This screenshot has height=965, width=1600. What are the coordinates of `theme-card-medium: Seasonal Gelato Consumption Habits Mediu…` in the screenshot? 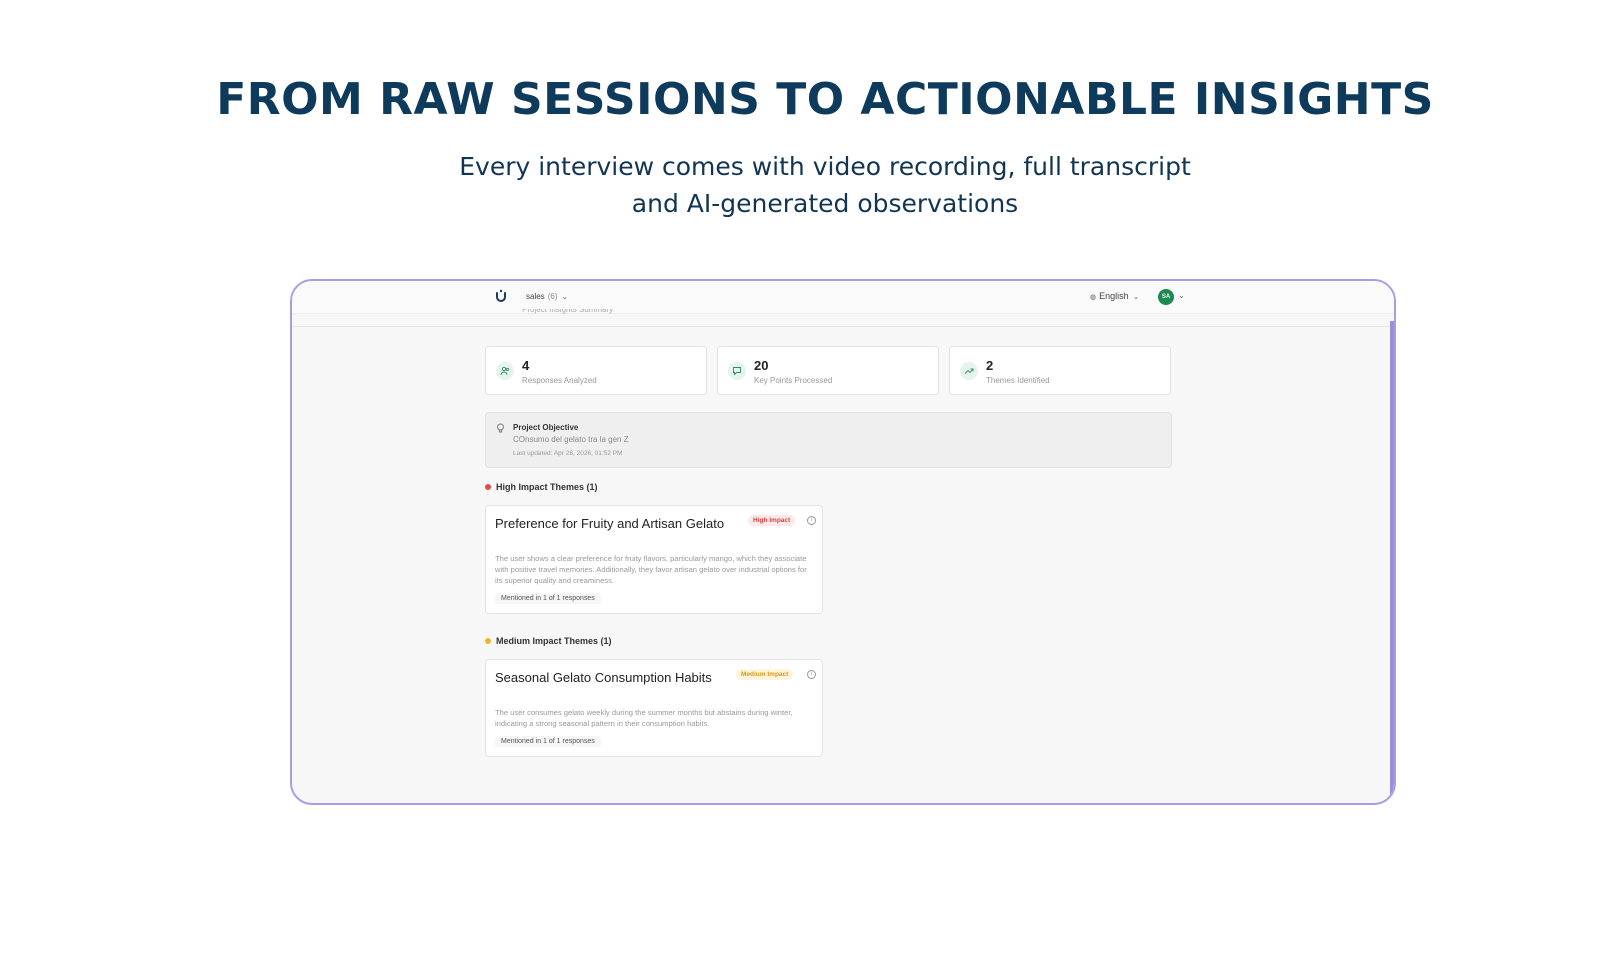 It's located at (654, 708).